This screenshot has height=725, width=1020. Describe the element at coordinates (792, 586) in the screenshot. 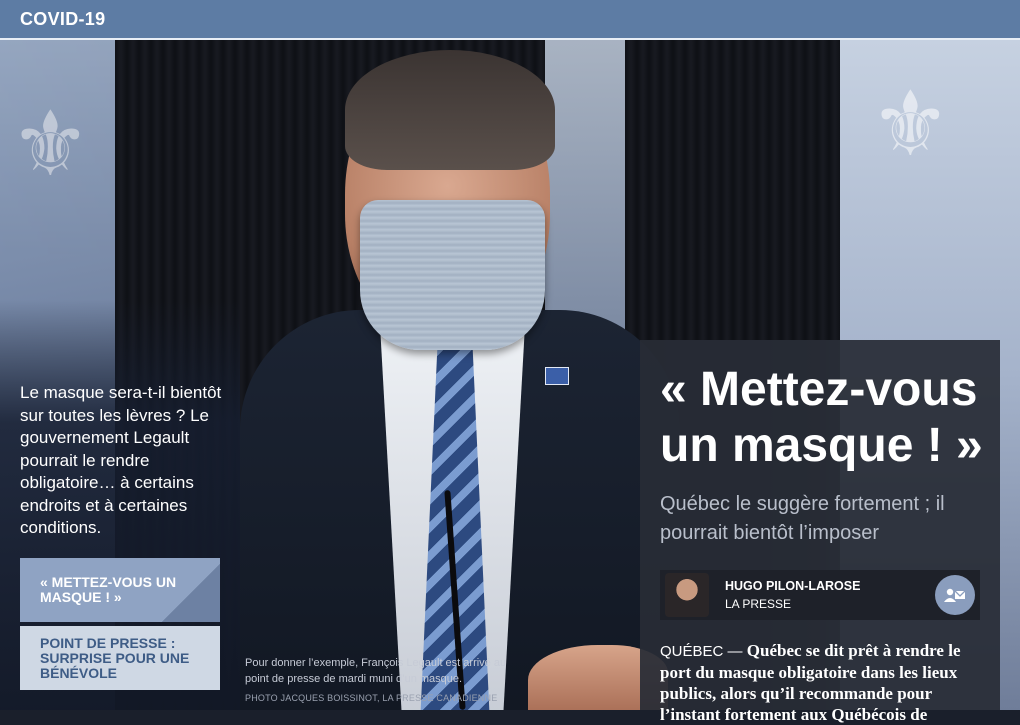

I see `author-name: HUGO PILON-LAROSE` at that location.